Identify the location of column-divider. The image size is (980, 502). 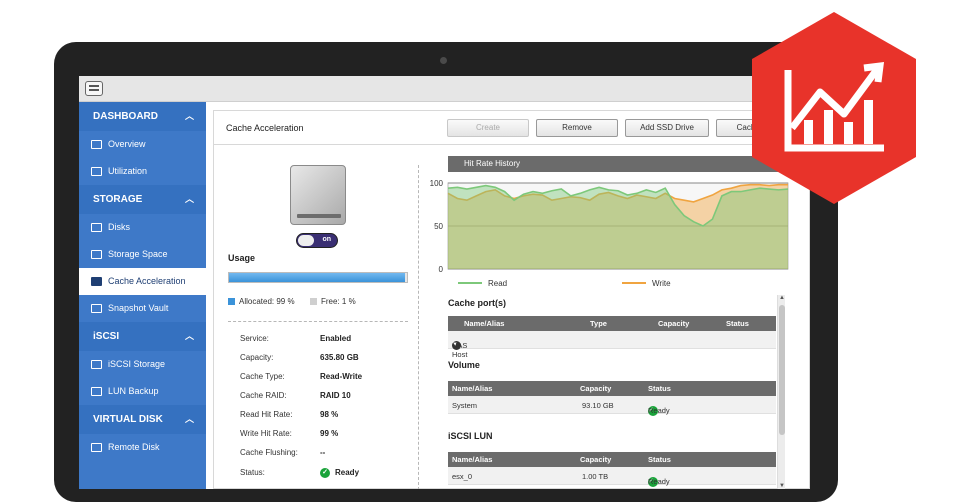
(418, 327).